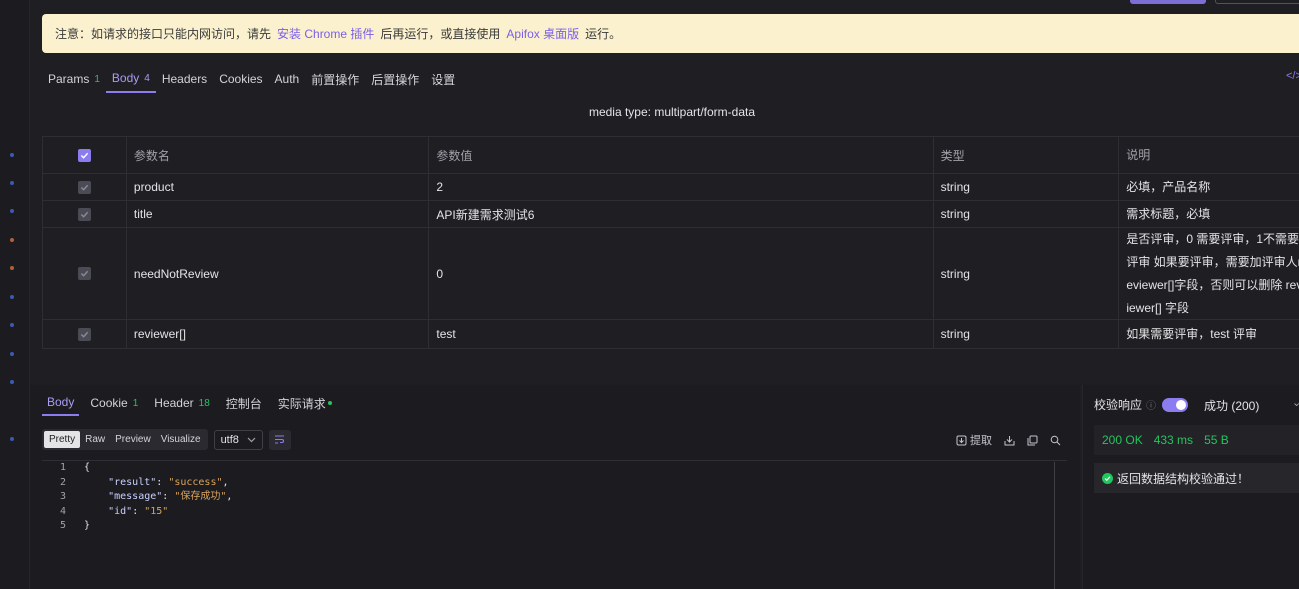 This screenshot has width=1299, height=589. What do you see at coordinates (184, 79) in the screenshot?
I see `tab-headers: Headers` at bounding box center [184, 79].